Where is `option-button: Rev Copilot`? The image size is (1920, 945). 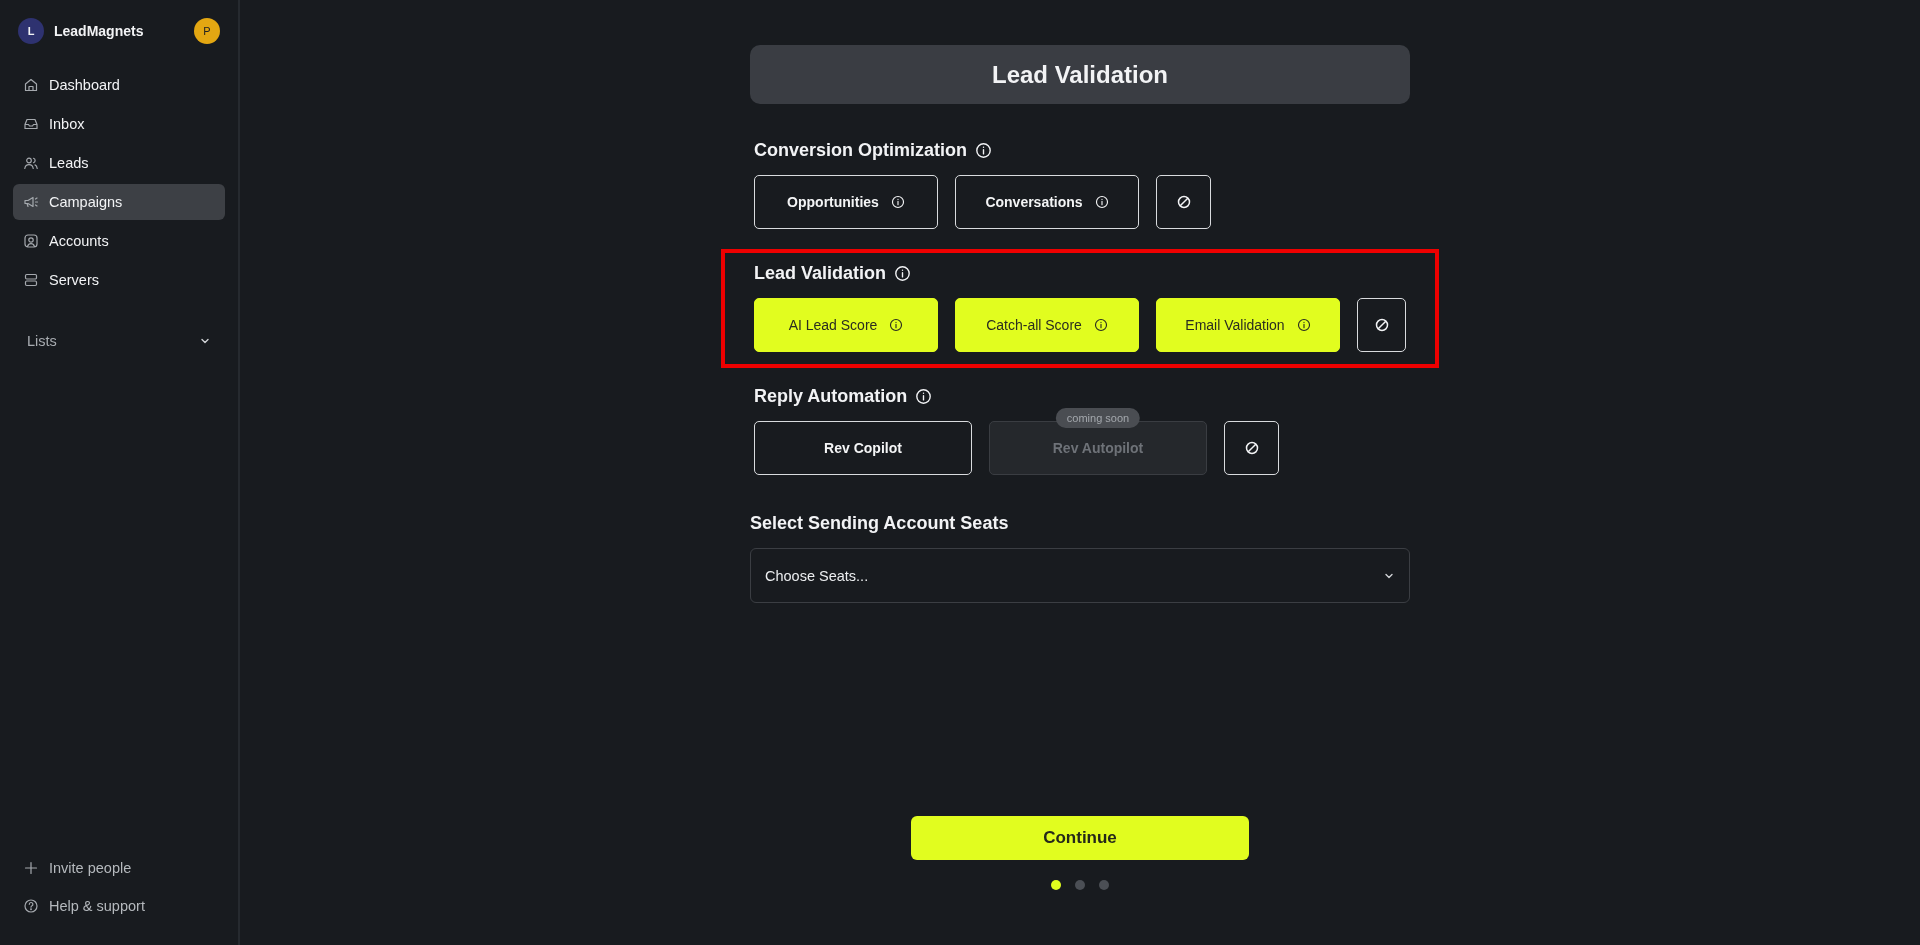
option-button: Rev Copilot is located at coordinates (863, 448).